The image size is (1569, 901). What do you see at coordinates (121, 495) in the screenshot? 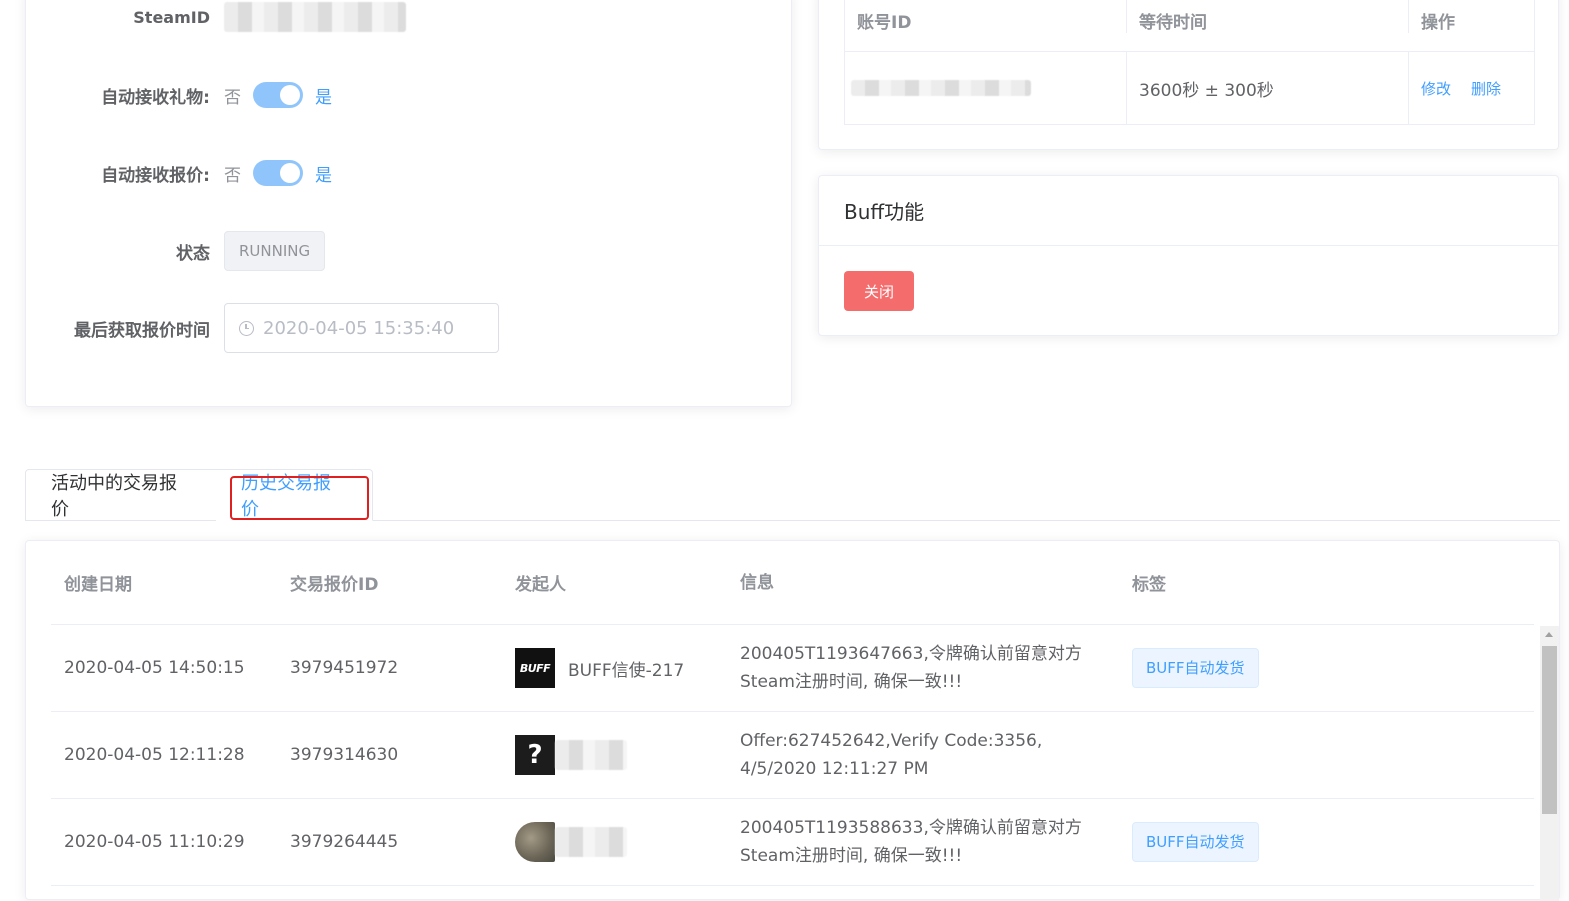
I see `tab-active-offers: 活动中的交易报价` at bounding box center [121, 495].